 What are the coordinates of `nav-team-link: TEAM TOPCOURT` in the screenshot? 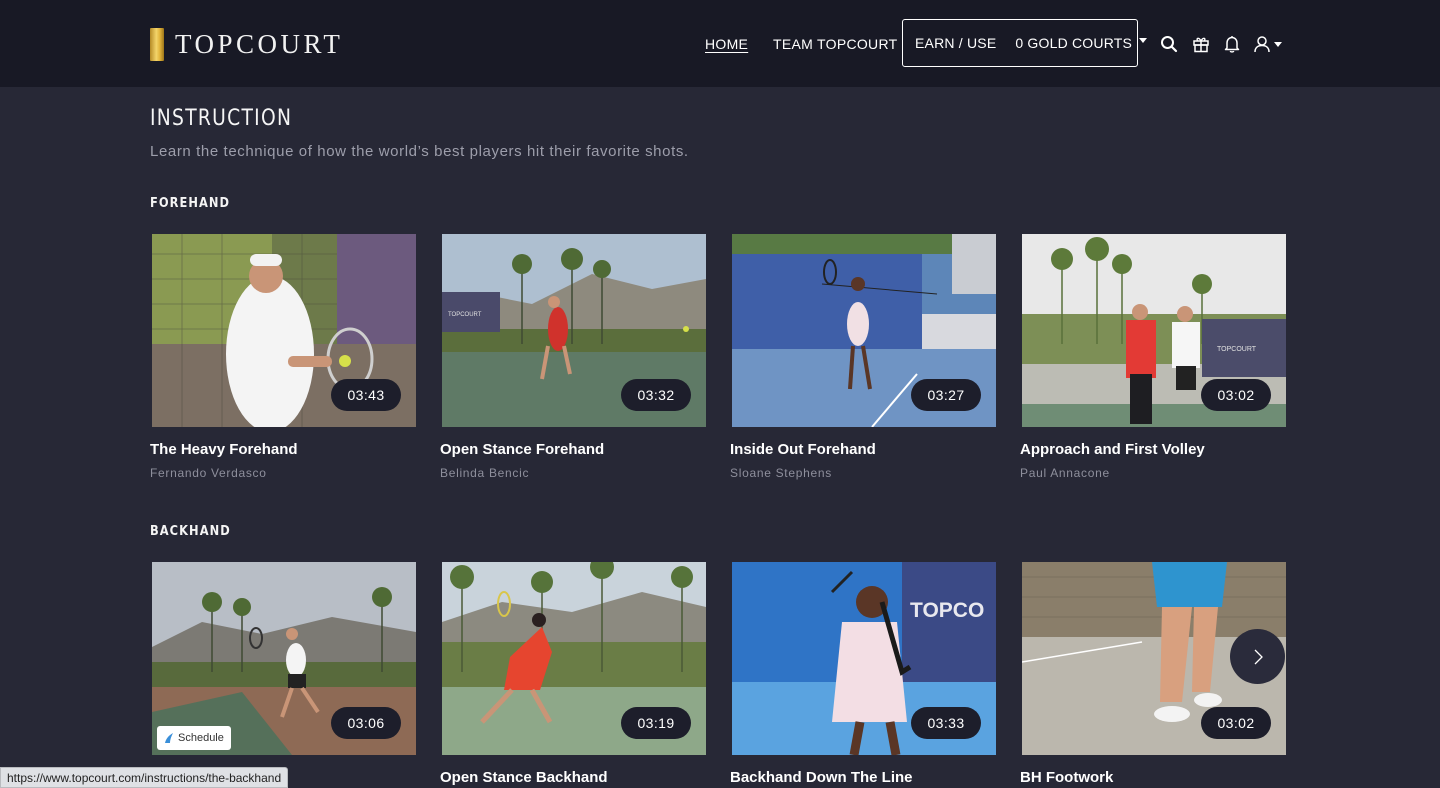 It's located at (835, 44).